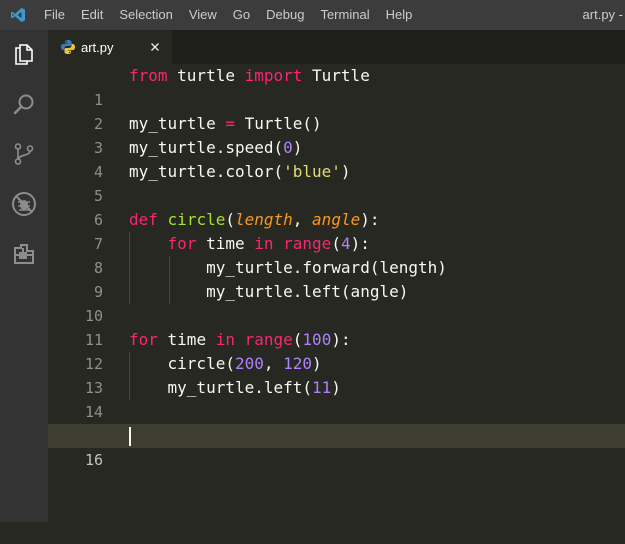 The height and width of the screenshot is (544, 625). Describe the element at coordinates (130, 436) in the screenshot. I see `text-cursor` at that location.